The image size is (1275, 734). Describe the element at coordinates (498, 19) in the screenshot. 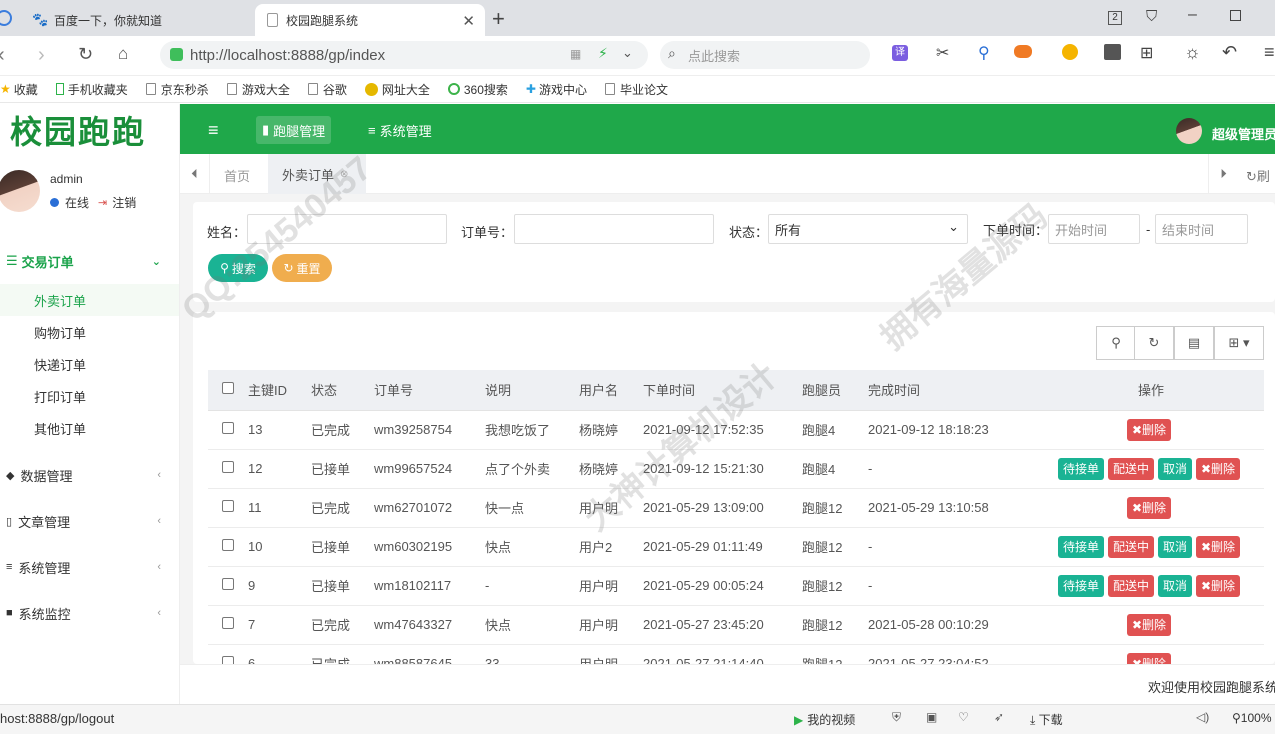

I see `new-tab-button: +` at that location.